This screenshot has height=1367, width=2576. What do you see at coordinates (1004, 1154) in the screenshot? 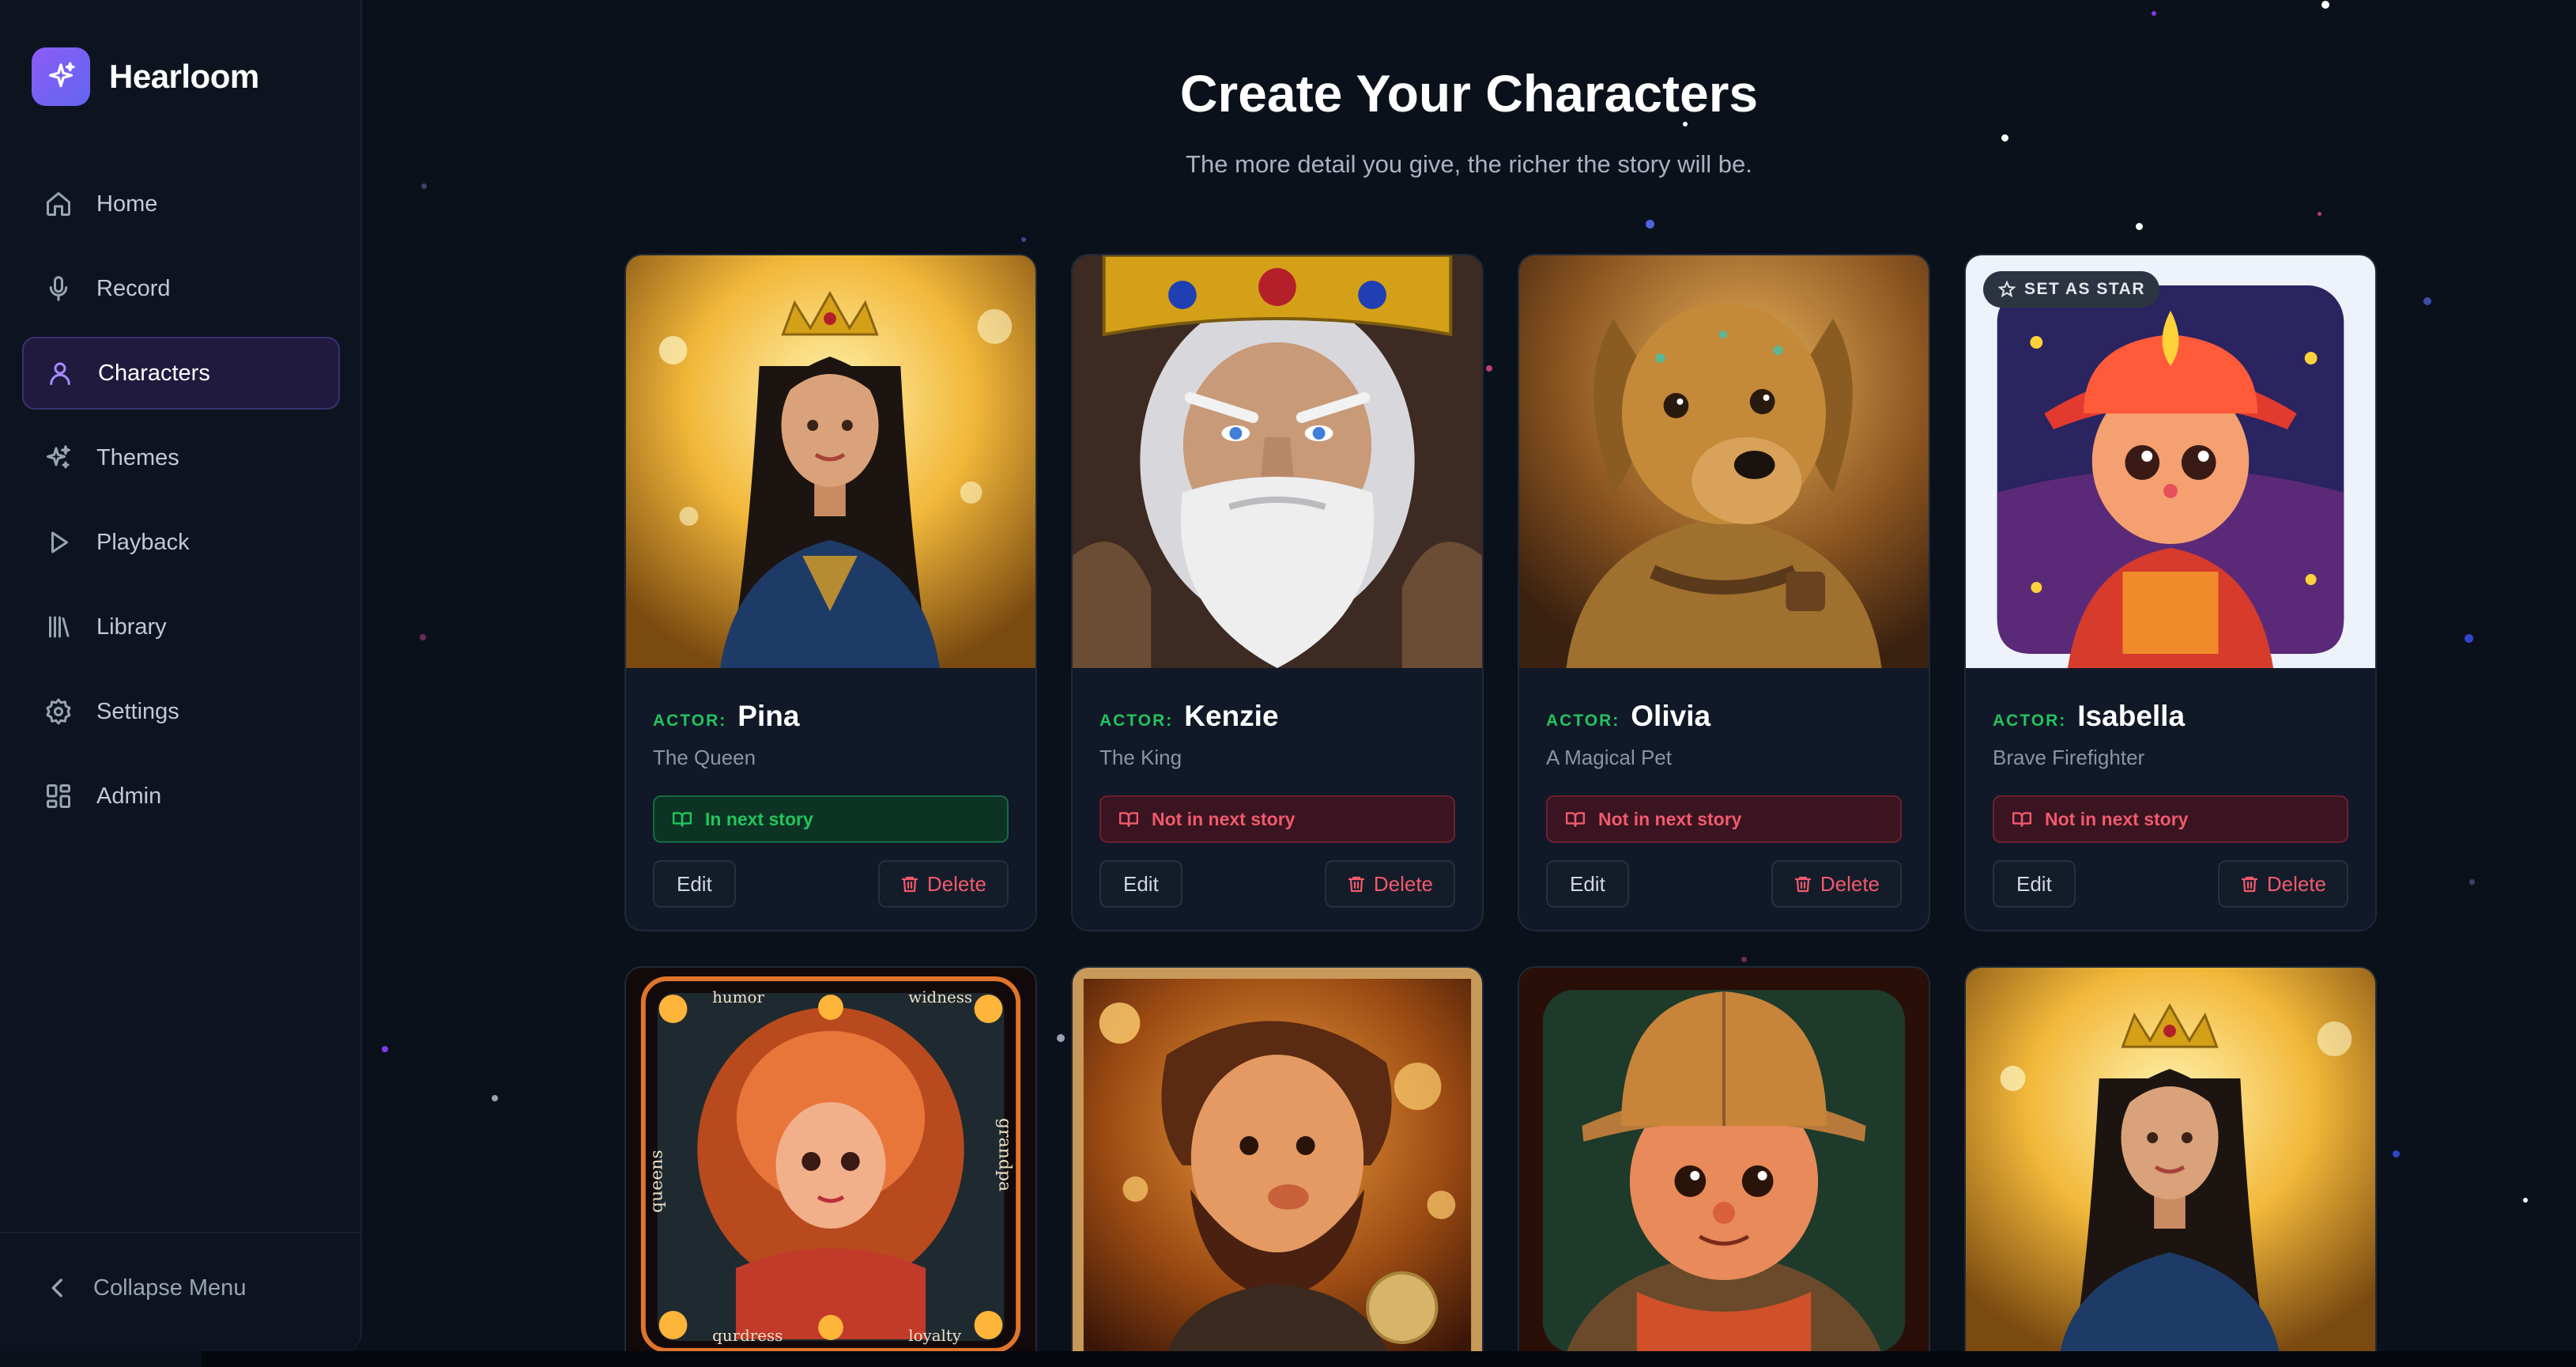
I see `frame-text-right: grandpa` at bounding box center [1004, 1154].